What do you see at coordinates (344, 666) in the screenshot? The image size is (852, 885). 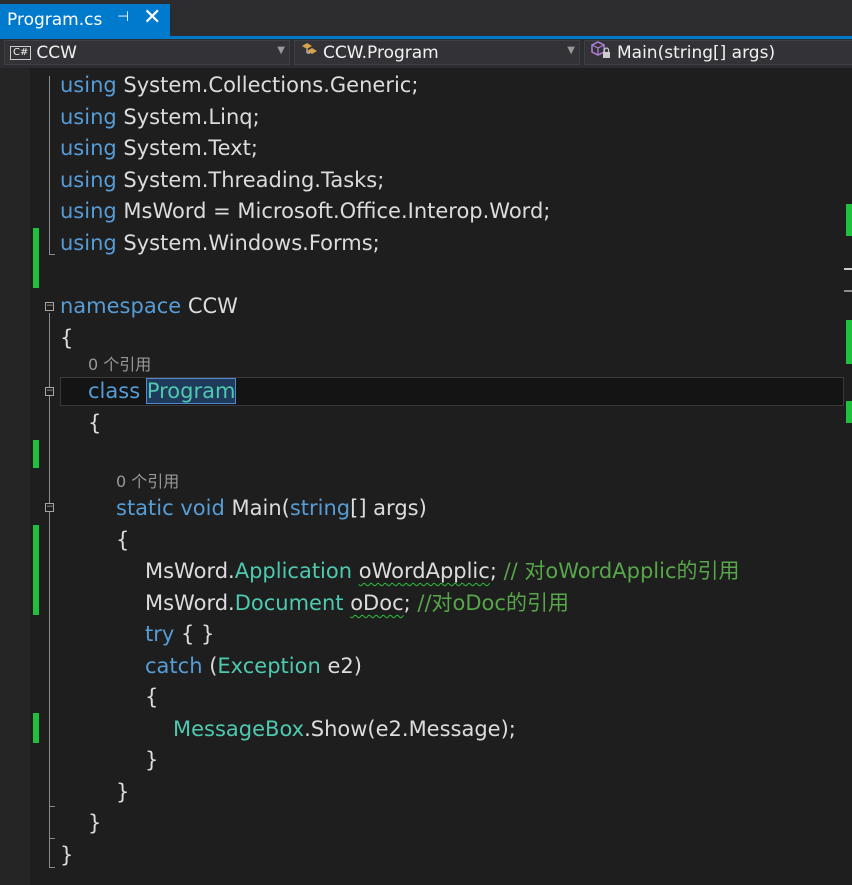 I see `code-text: e2)` at bounding box center [344, 666].